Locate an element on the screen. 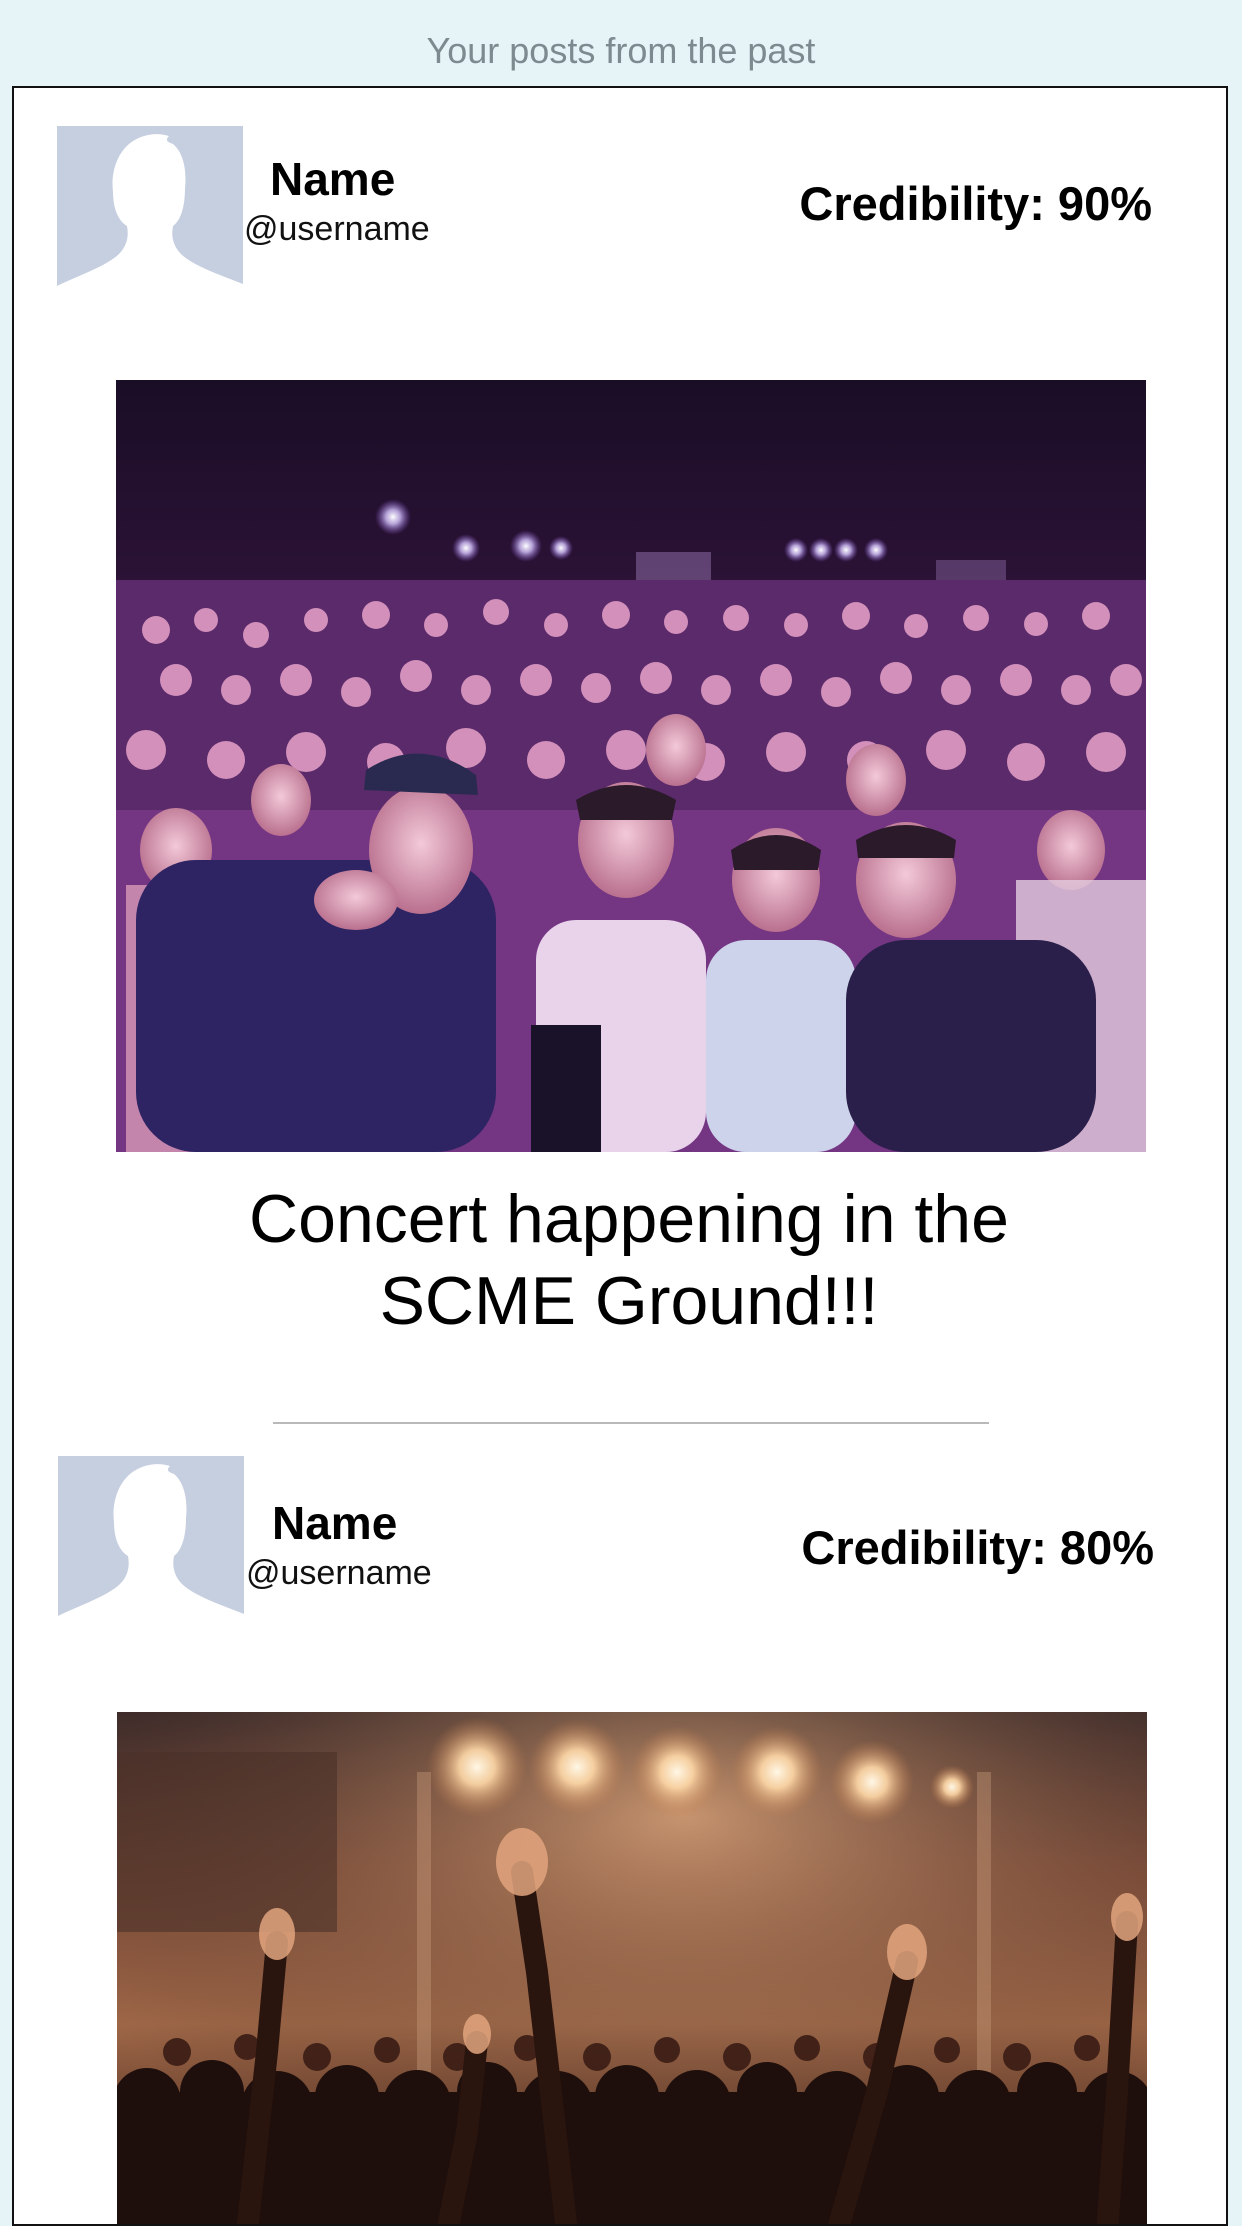 The height and width of the screenshot is (2226, 1242). post-caption: Concert happening in the SCME Ground!!! is located at coordinates (629, 1260).